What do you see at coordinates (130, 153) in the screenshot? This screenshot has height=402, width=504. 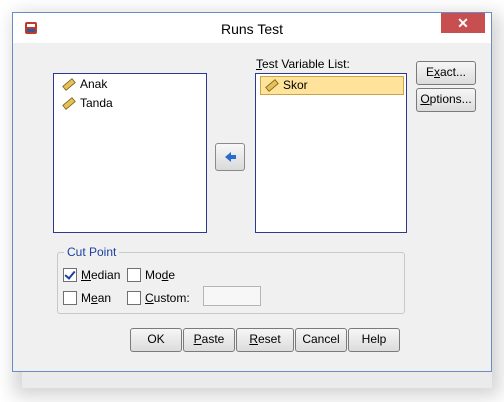 I see `source-variable-list: Anak Tanda` at bounding box center [130, 153].